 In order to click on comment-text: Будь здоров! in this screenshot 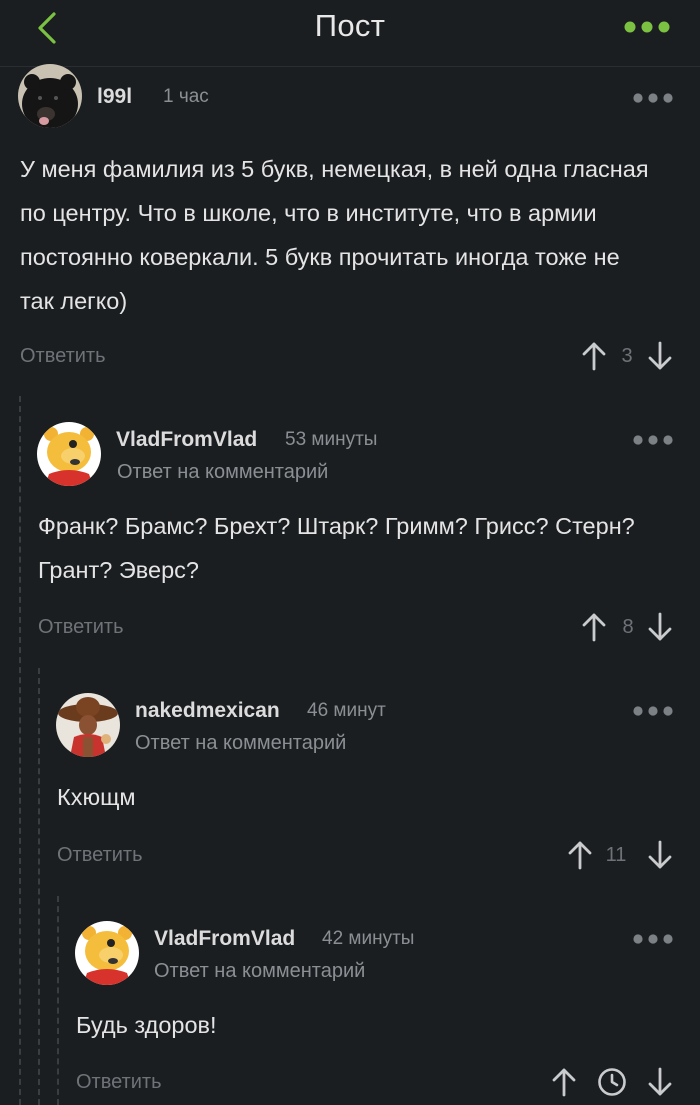, I will do `click(146, 1025)`.